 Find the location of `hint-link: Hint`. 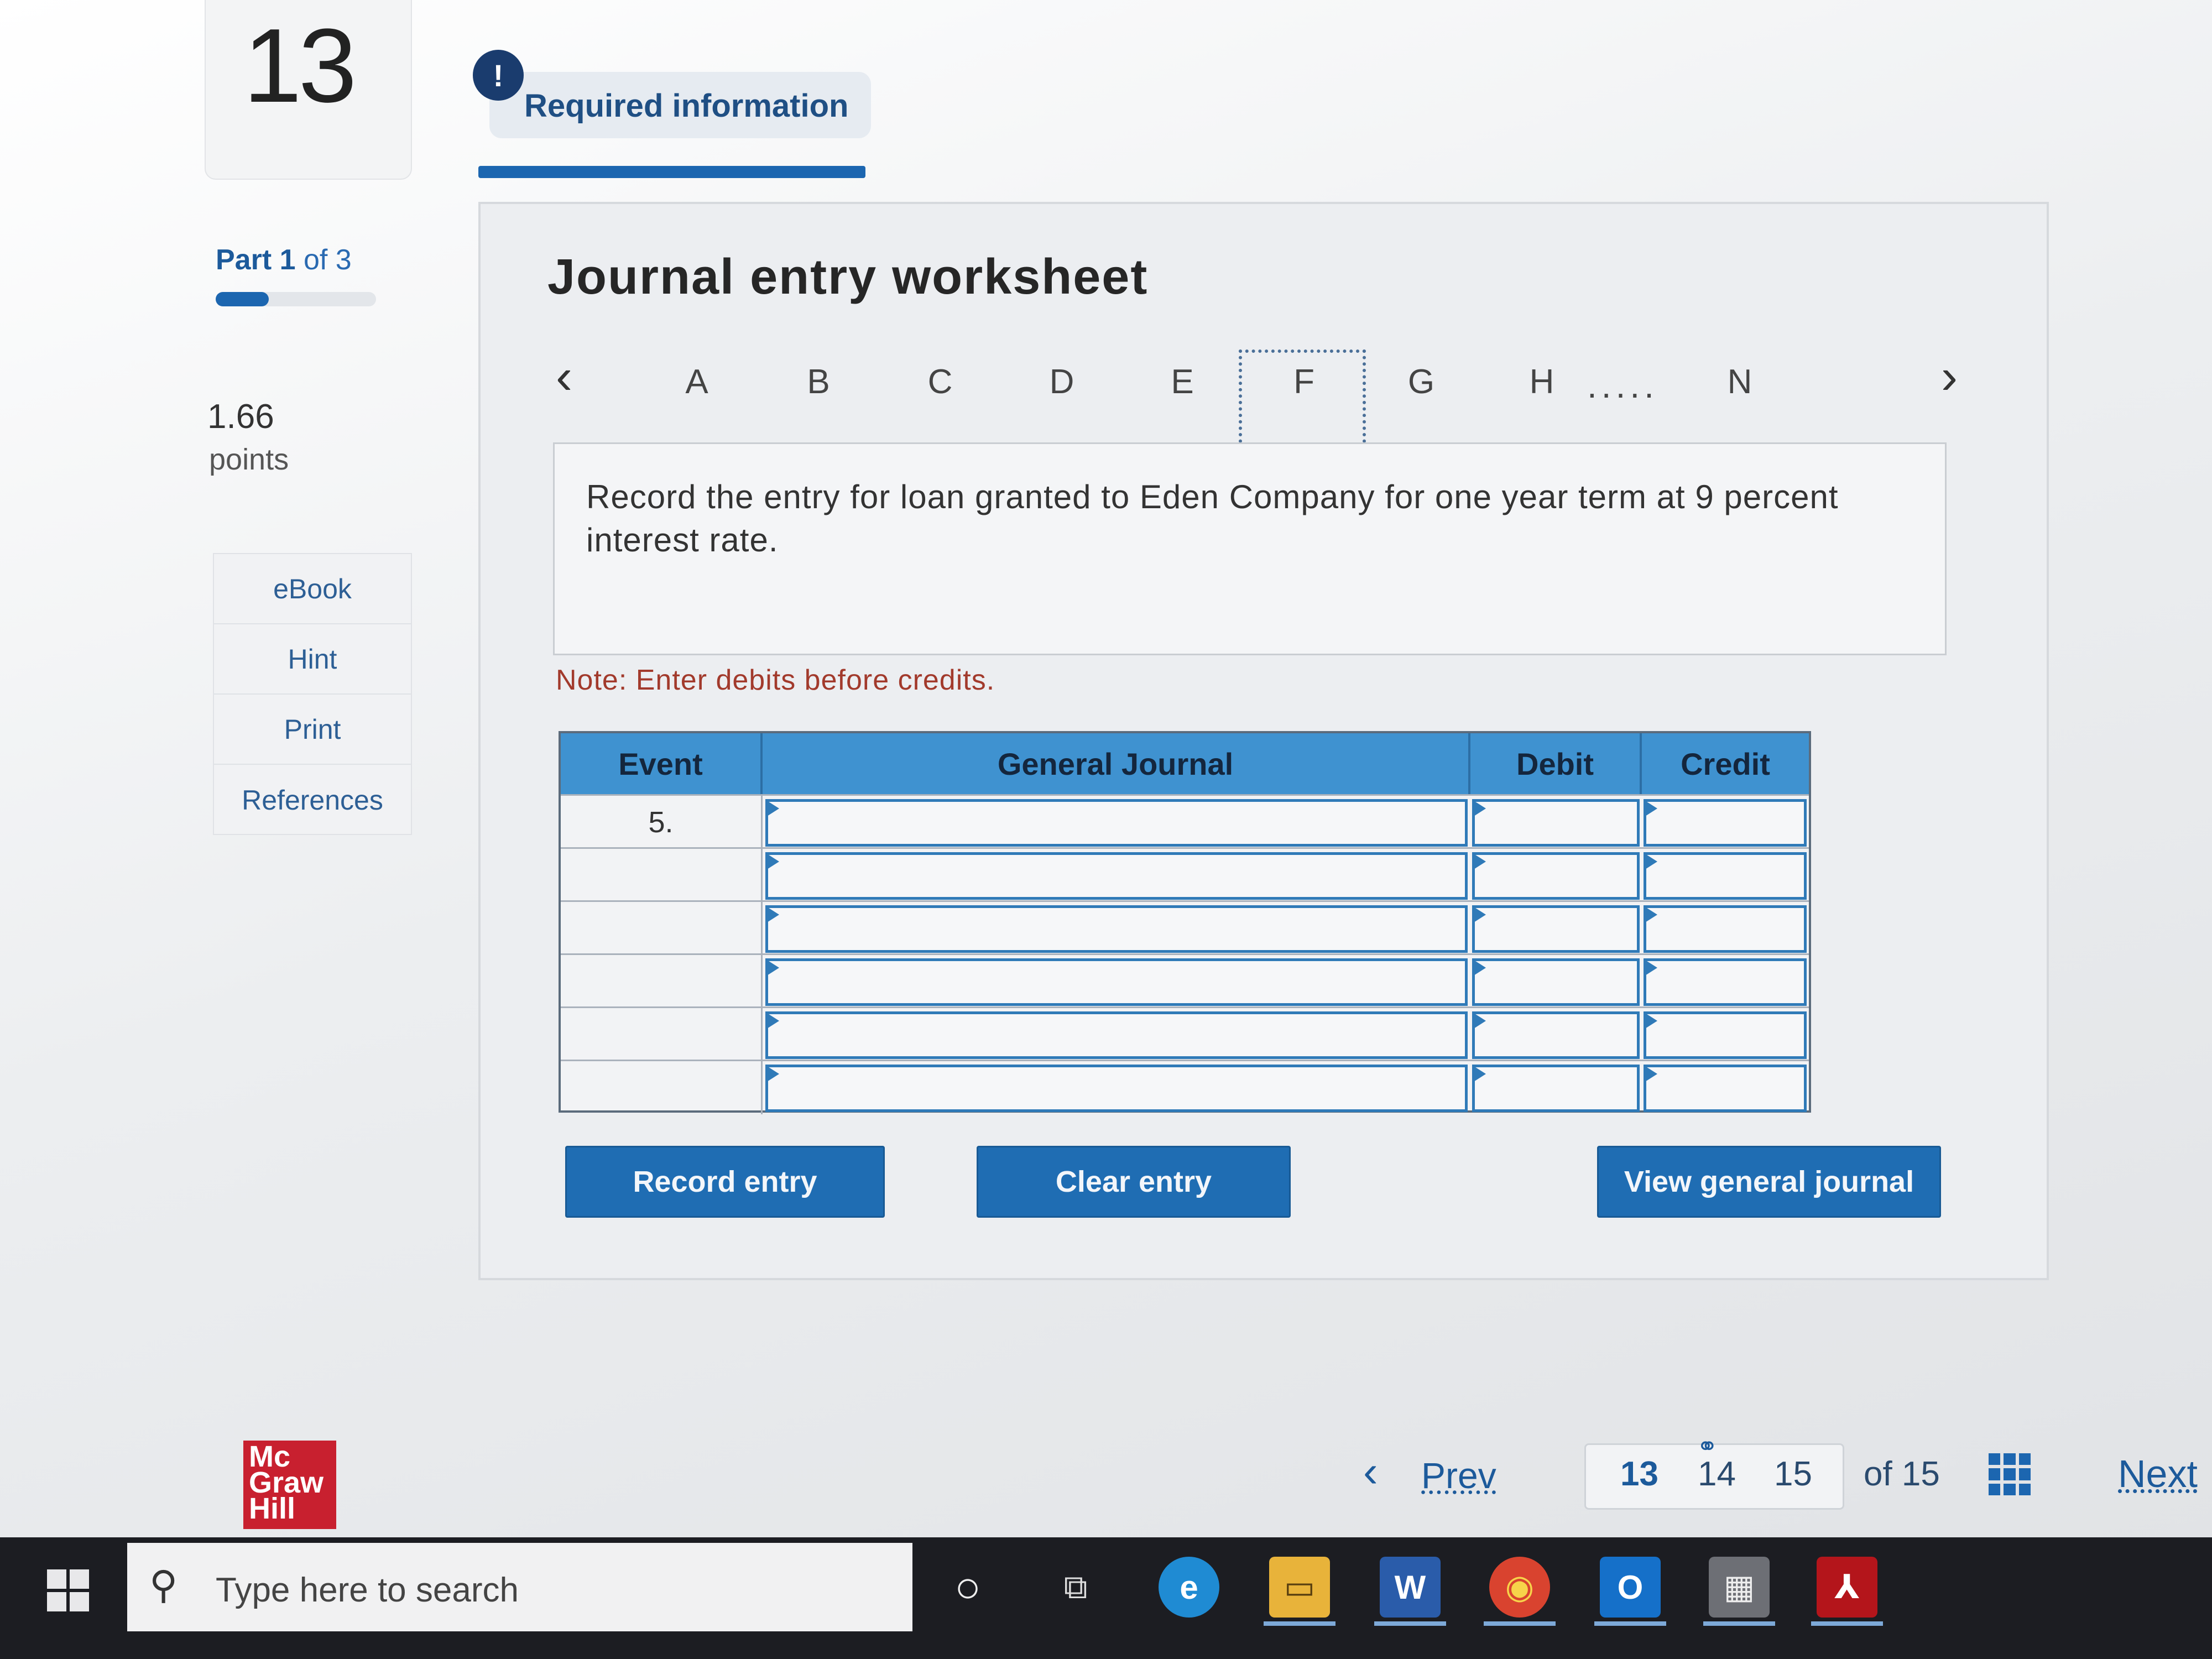

hint-link: Hint is located at coordinates (313, 660).